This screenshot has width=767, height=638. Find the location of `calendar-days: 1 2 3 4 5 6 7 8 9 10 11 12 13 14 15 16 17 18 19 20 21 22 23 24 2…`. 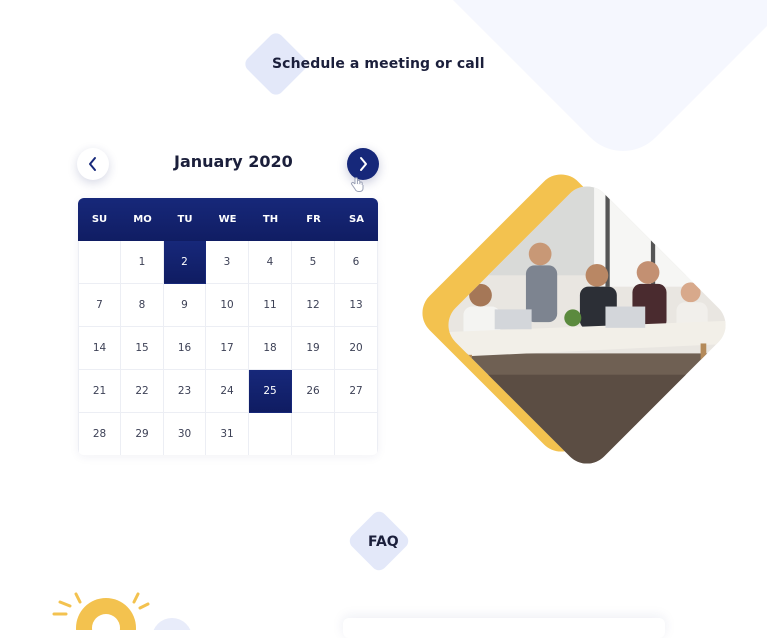

calendar-days: 1 2 3 4 5 6 7 8 9 10 11 12 13 14 15 16 17 18 19 20 21 22 23 24 2… is located at coordinates (228, 348).